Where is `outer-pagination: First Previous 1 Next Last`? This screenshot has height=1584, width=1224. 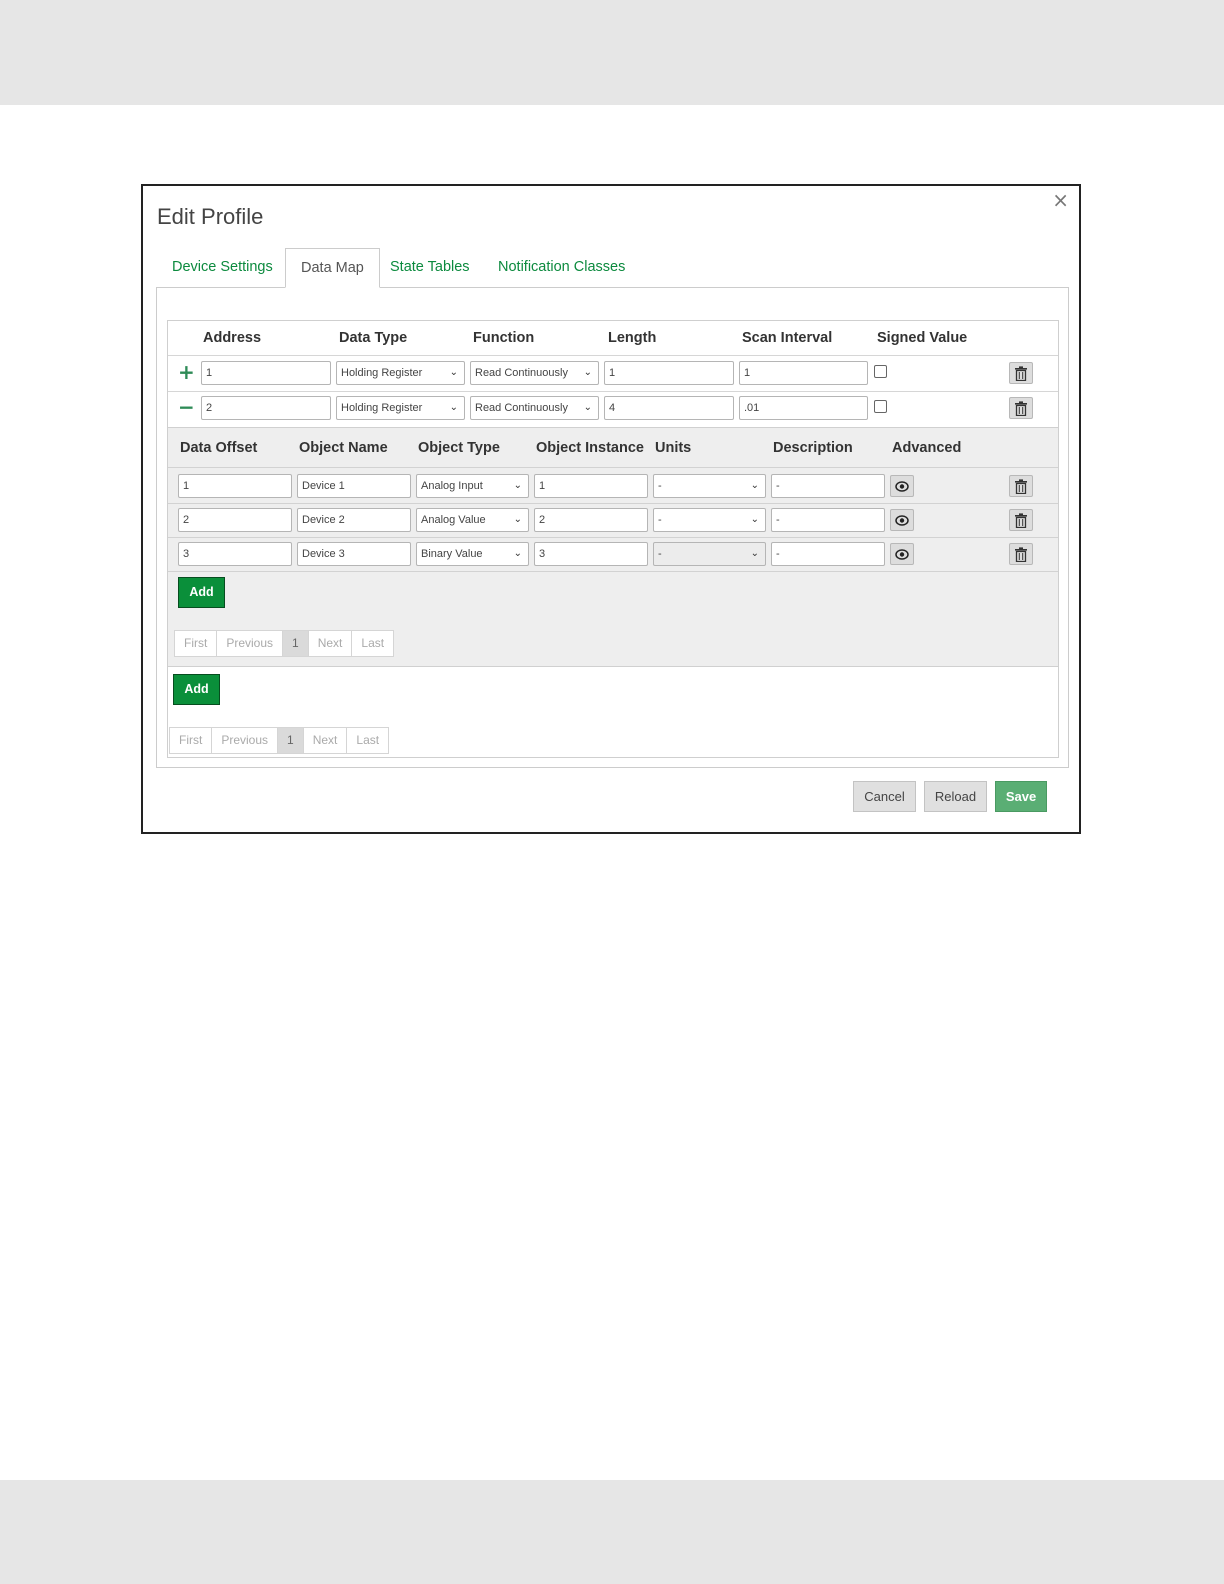 outer-pagination: First Previous 1 Next Last is located at coordinates (279, 740).